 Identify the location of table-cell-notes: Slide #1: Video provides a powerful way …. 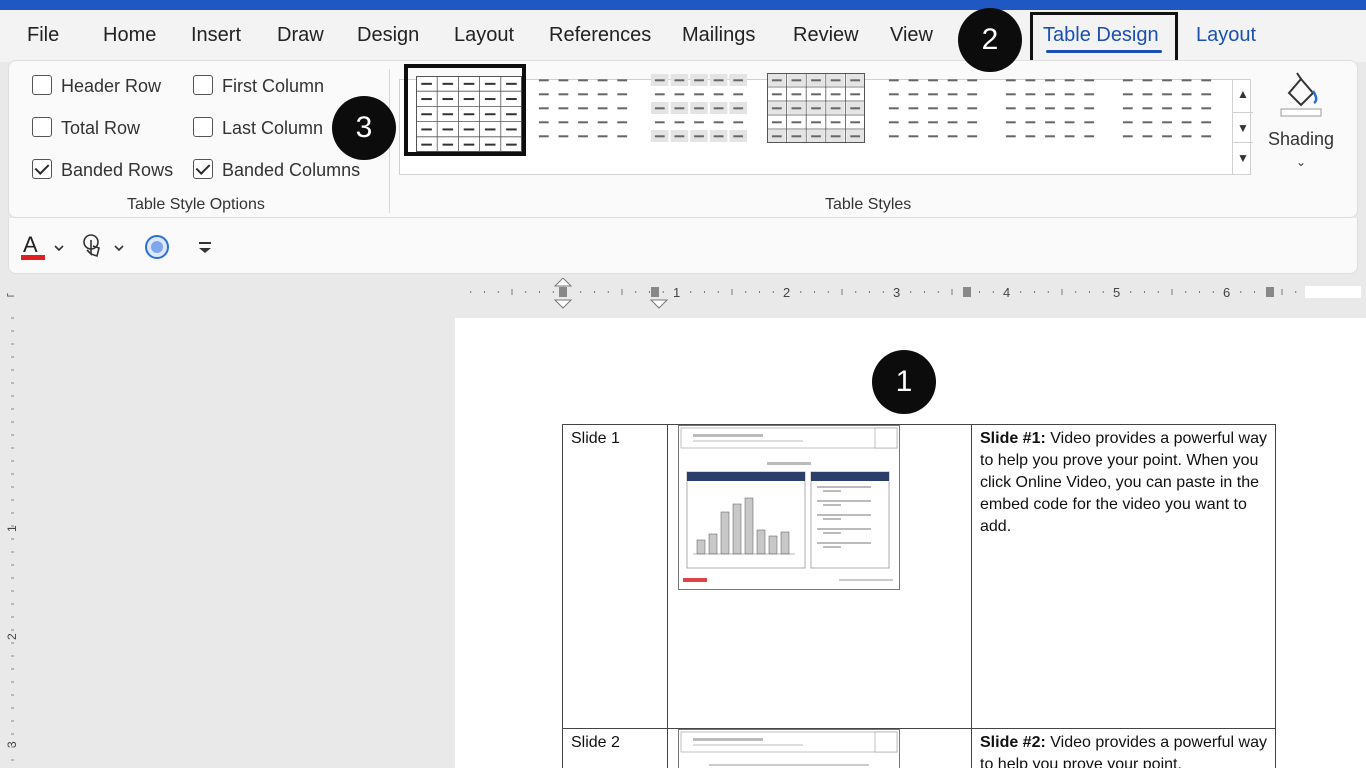
(1123, 576).